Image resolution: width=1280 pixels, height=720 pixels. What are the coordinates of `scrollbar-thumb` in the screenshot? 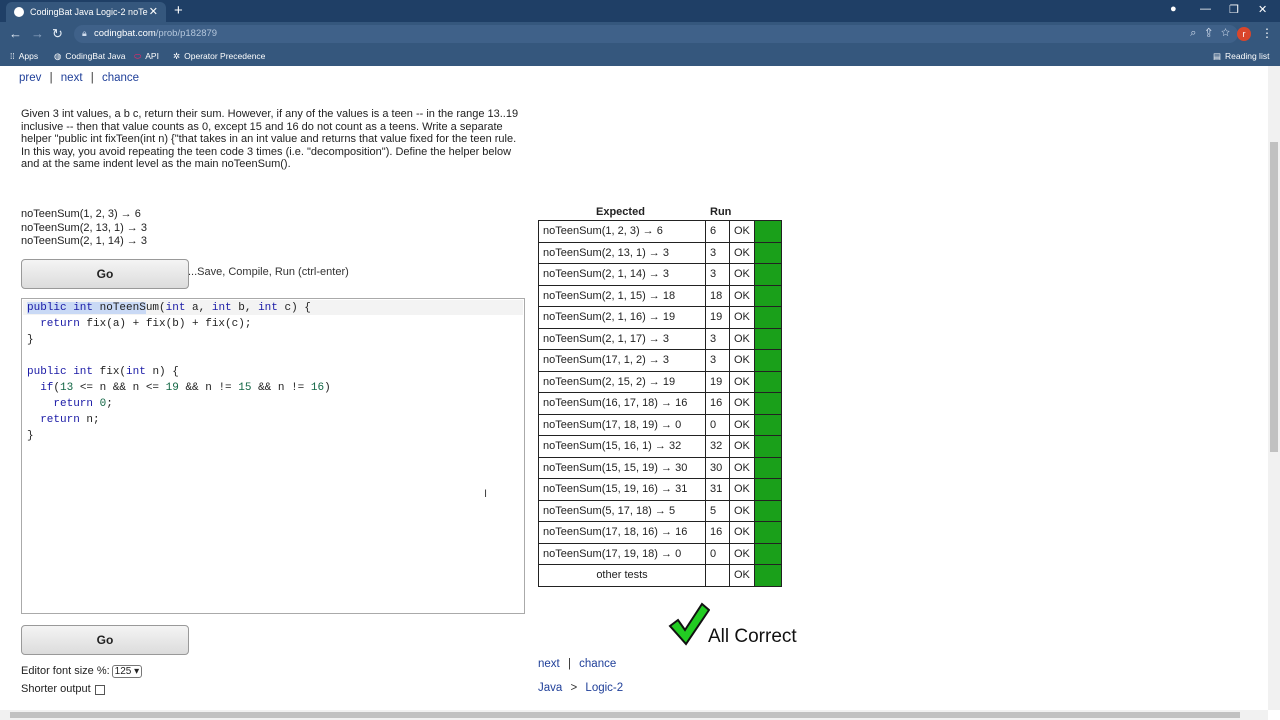 It's located at (1274, 297).